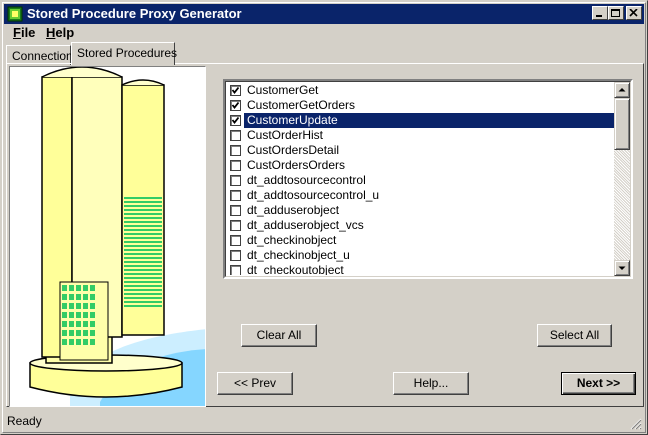 This screenshot has width=648, height=435. I want to click on tab-connection: Connection, so click(39, 55).